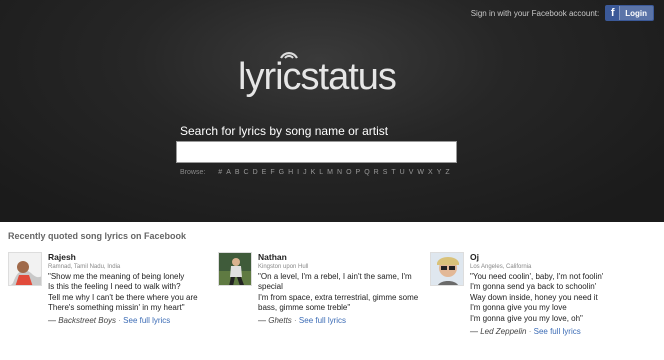 The height and width of the screenshot is (360, 664). What do you see at coordinates (439, 172) in the screenshot?
I see `browse-letter-y: Y` at bounding box center [439, 172].